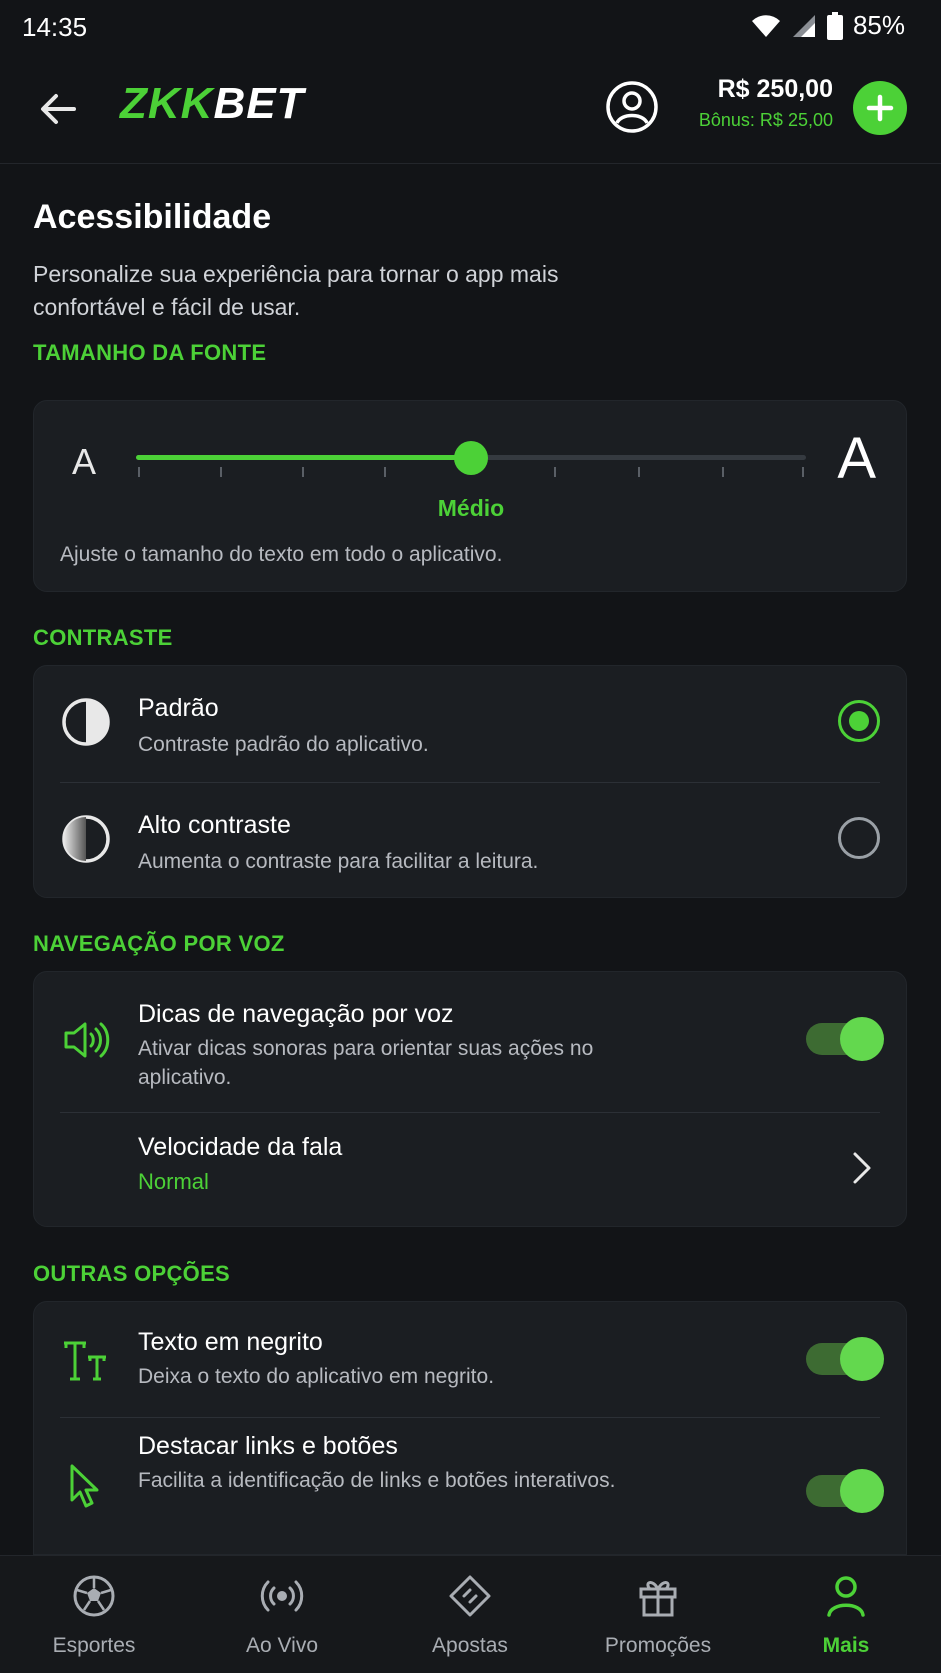 The width and height of the screenshot is (941, 1673). I want to click on logo-suffix: BET, so click(259, 103).